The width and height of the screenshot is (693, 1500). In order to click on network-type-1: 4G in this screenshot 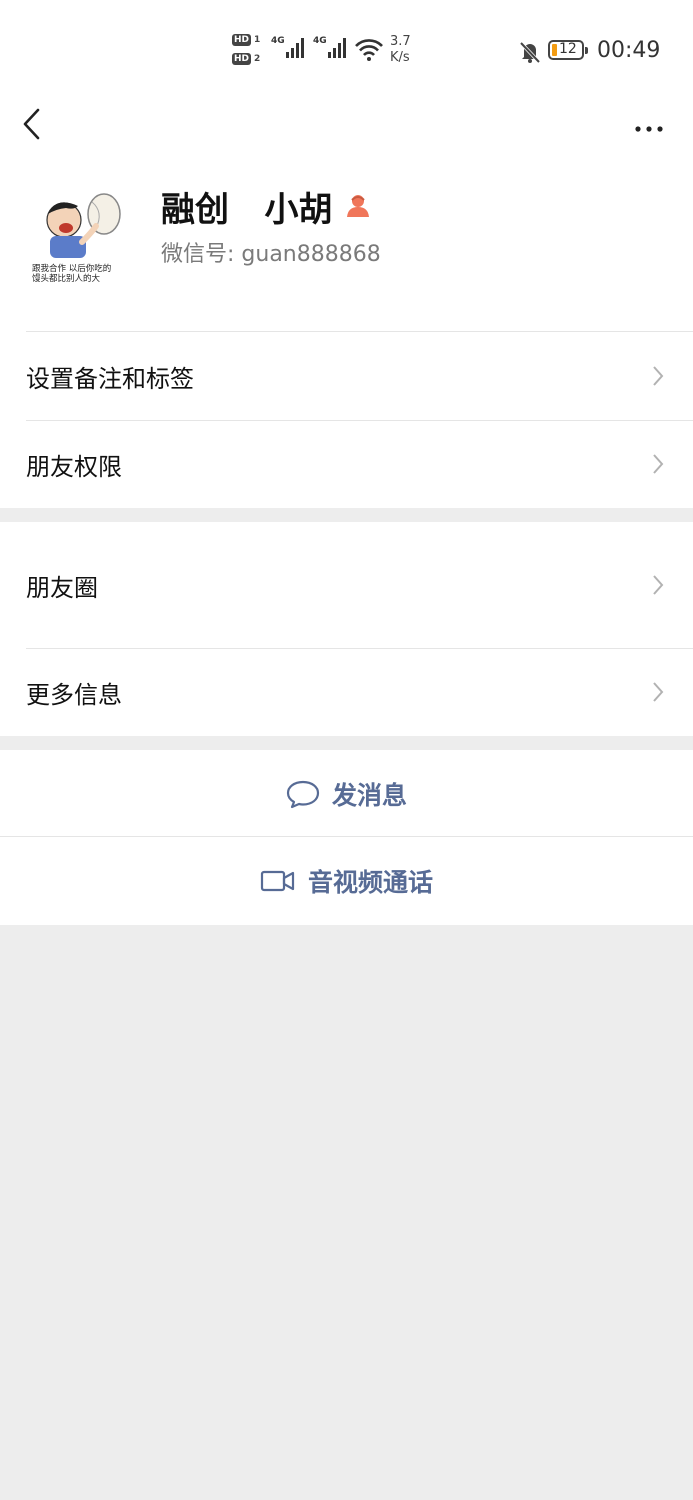, I will do `click(278, 41)`.